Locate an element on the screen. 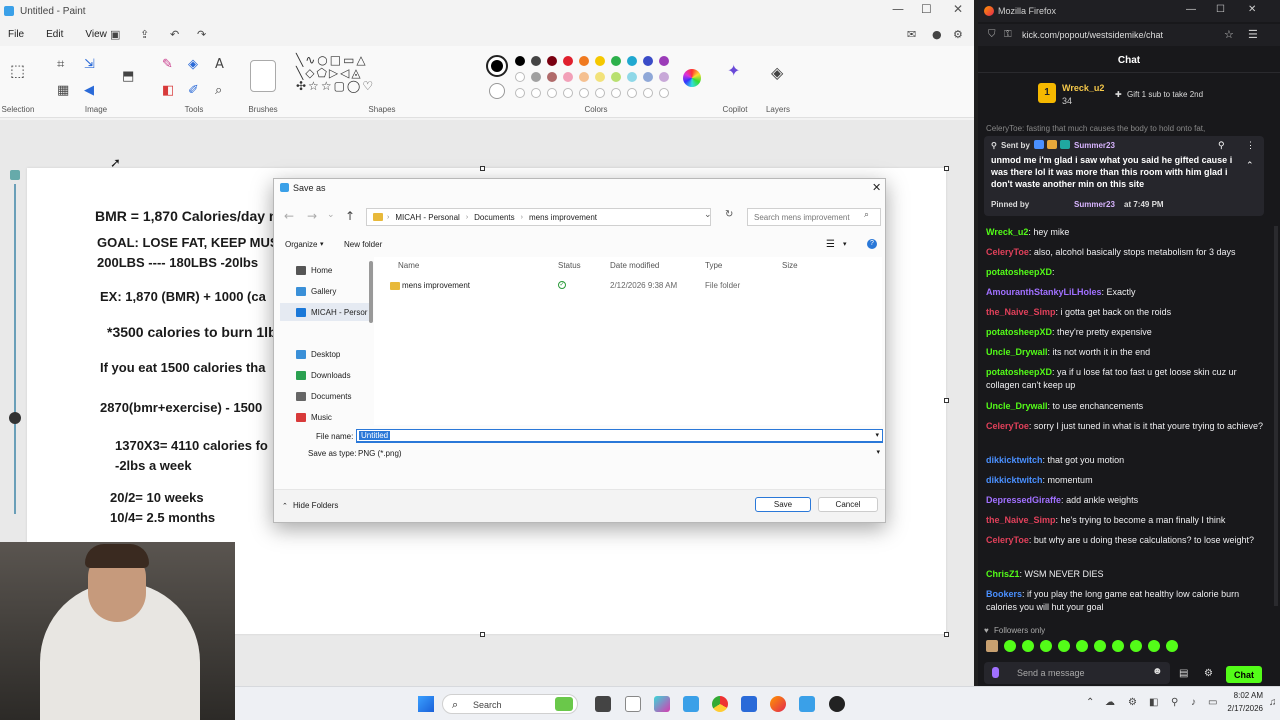 The image size is (1280, 720). shield-icon: ⛉ is located at coordinates (992, 34).